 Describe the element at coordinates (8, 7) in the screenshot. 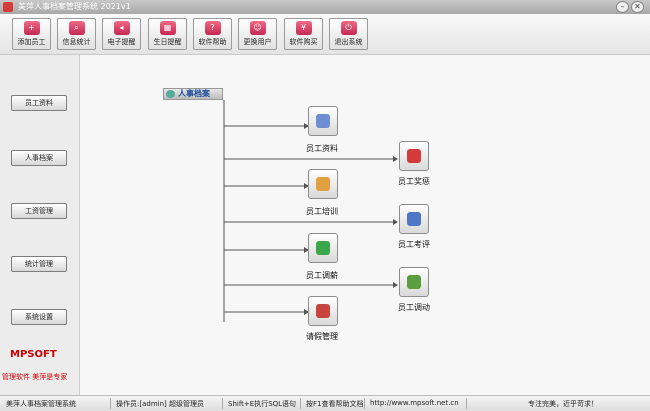

I see `app-icon` at that location.